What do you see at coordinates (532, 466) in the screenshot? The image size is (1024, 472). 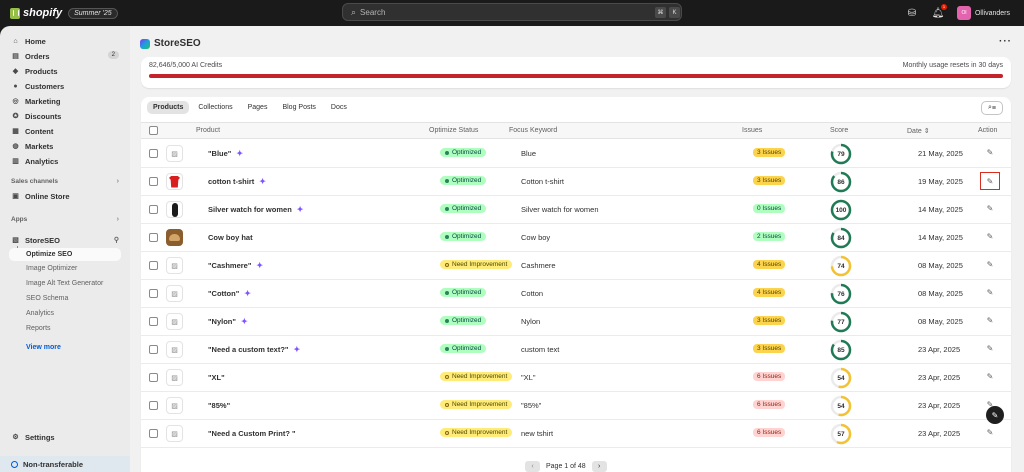 I see `prev-page-button: ‹` at bounding box center [532, 466].